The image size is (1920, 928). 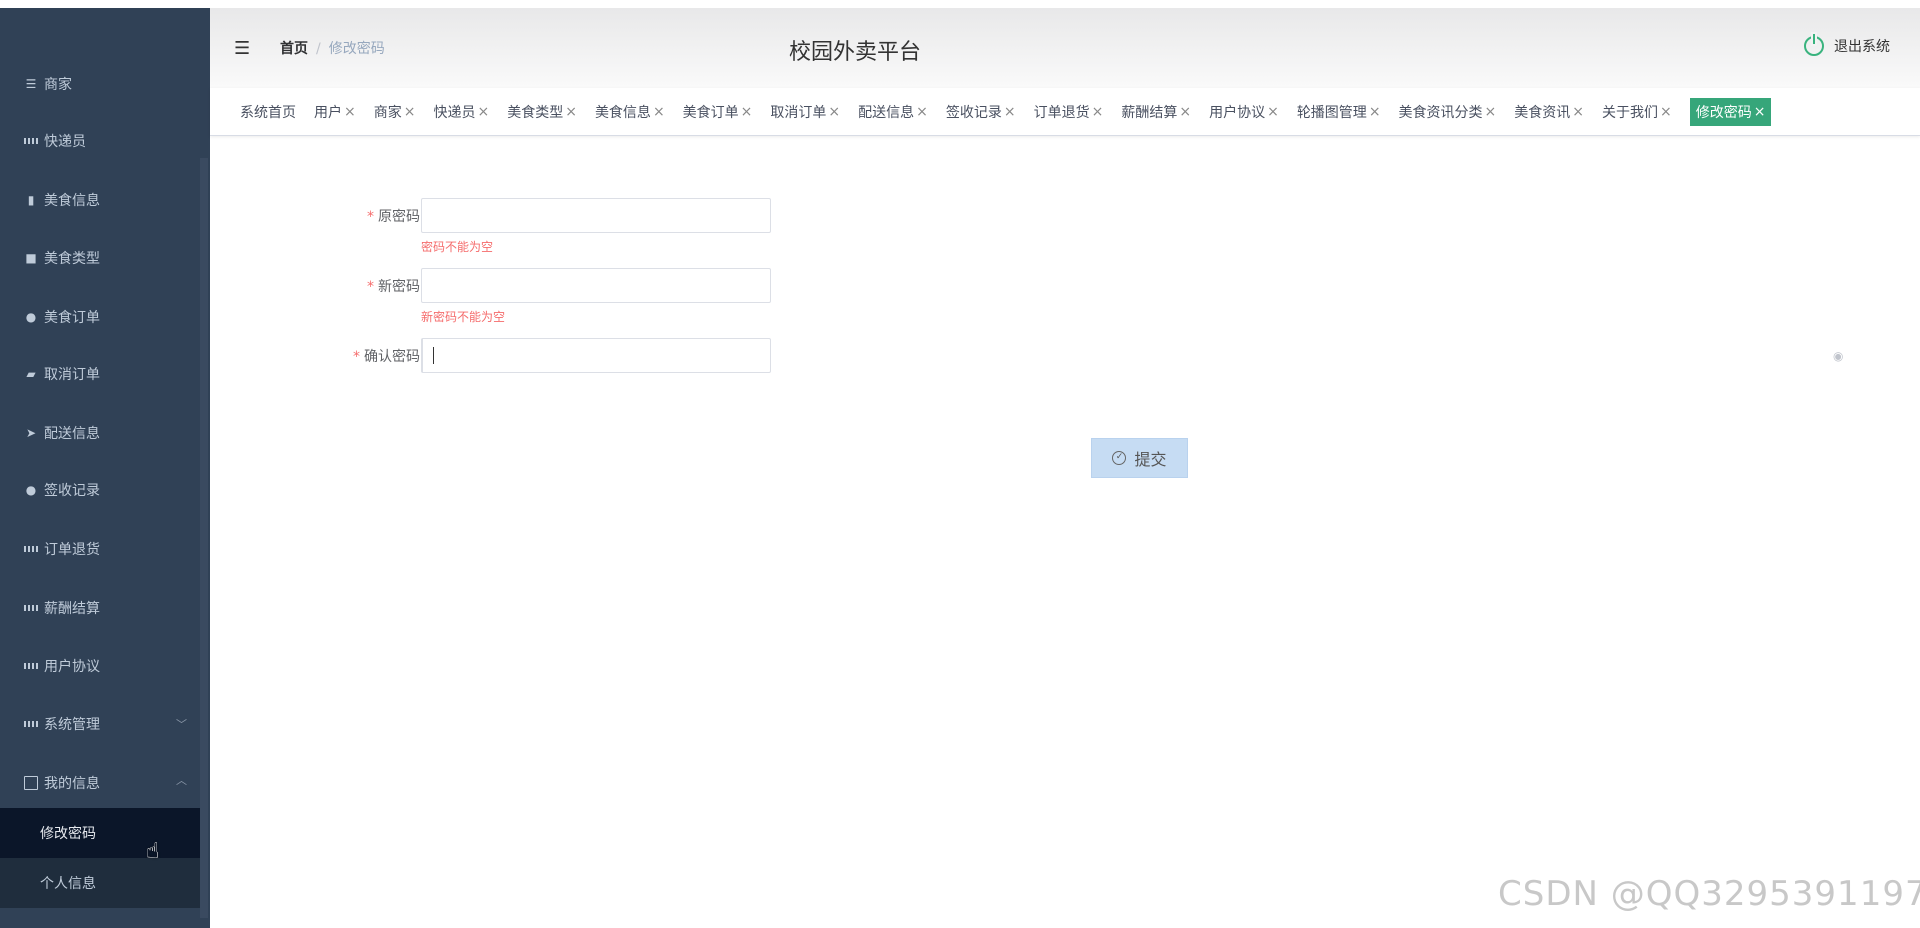 I want to click on tab-17: 修改密码 ×, so click(x=1730, y=111).